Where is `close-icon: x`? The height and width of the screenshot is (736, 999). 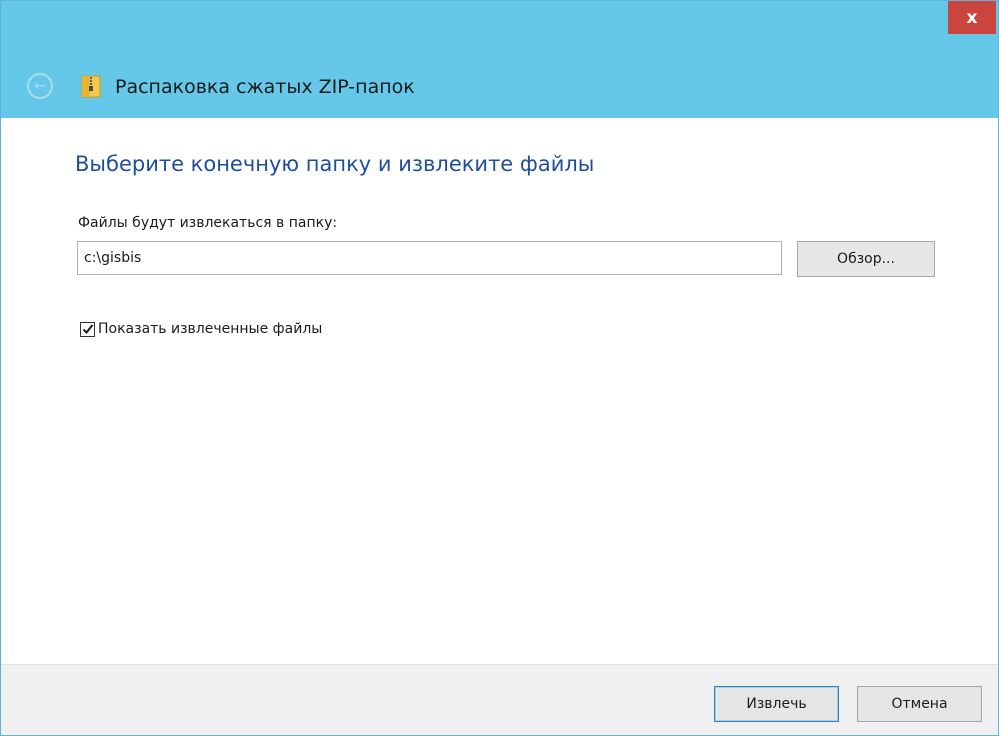 close-icon: x is located at coordinates (972, 17).